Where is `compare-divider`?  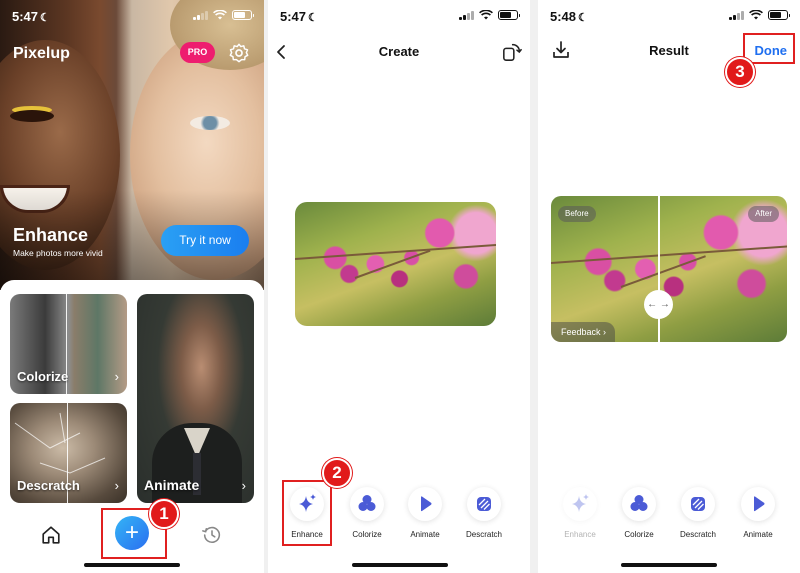 compare-divider is located at coordinates (659, 269).